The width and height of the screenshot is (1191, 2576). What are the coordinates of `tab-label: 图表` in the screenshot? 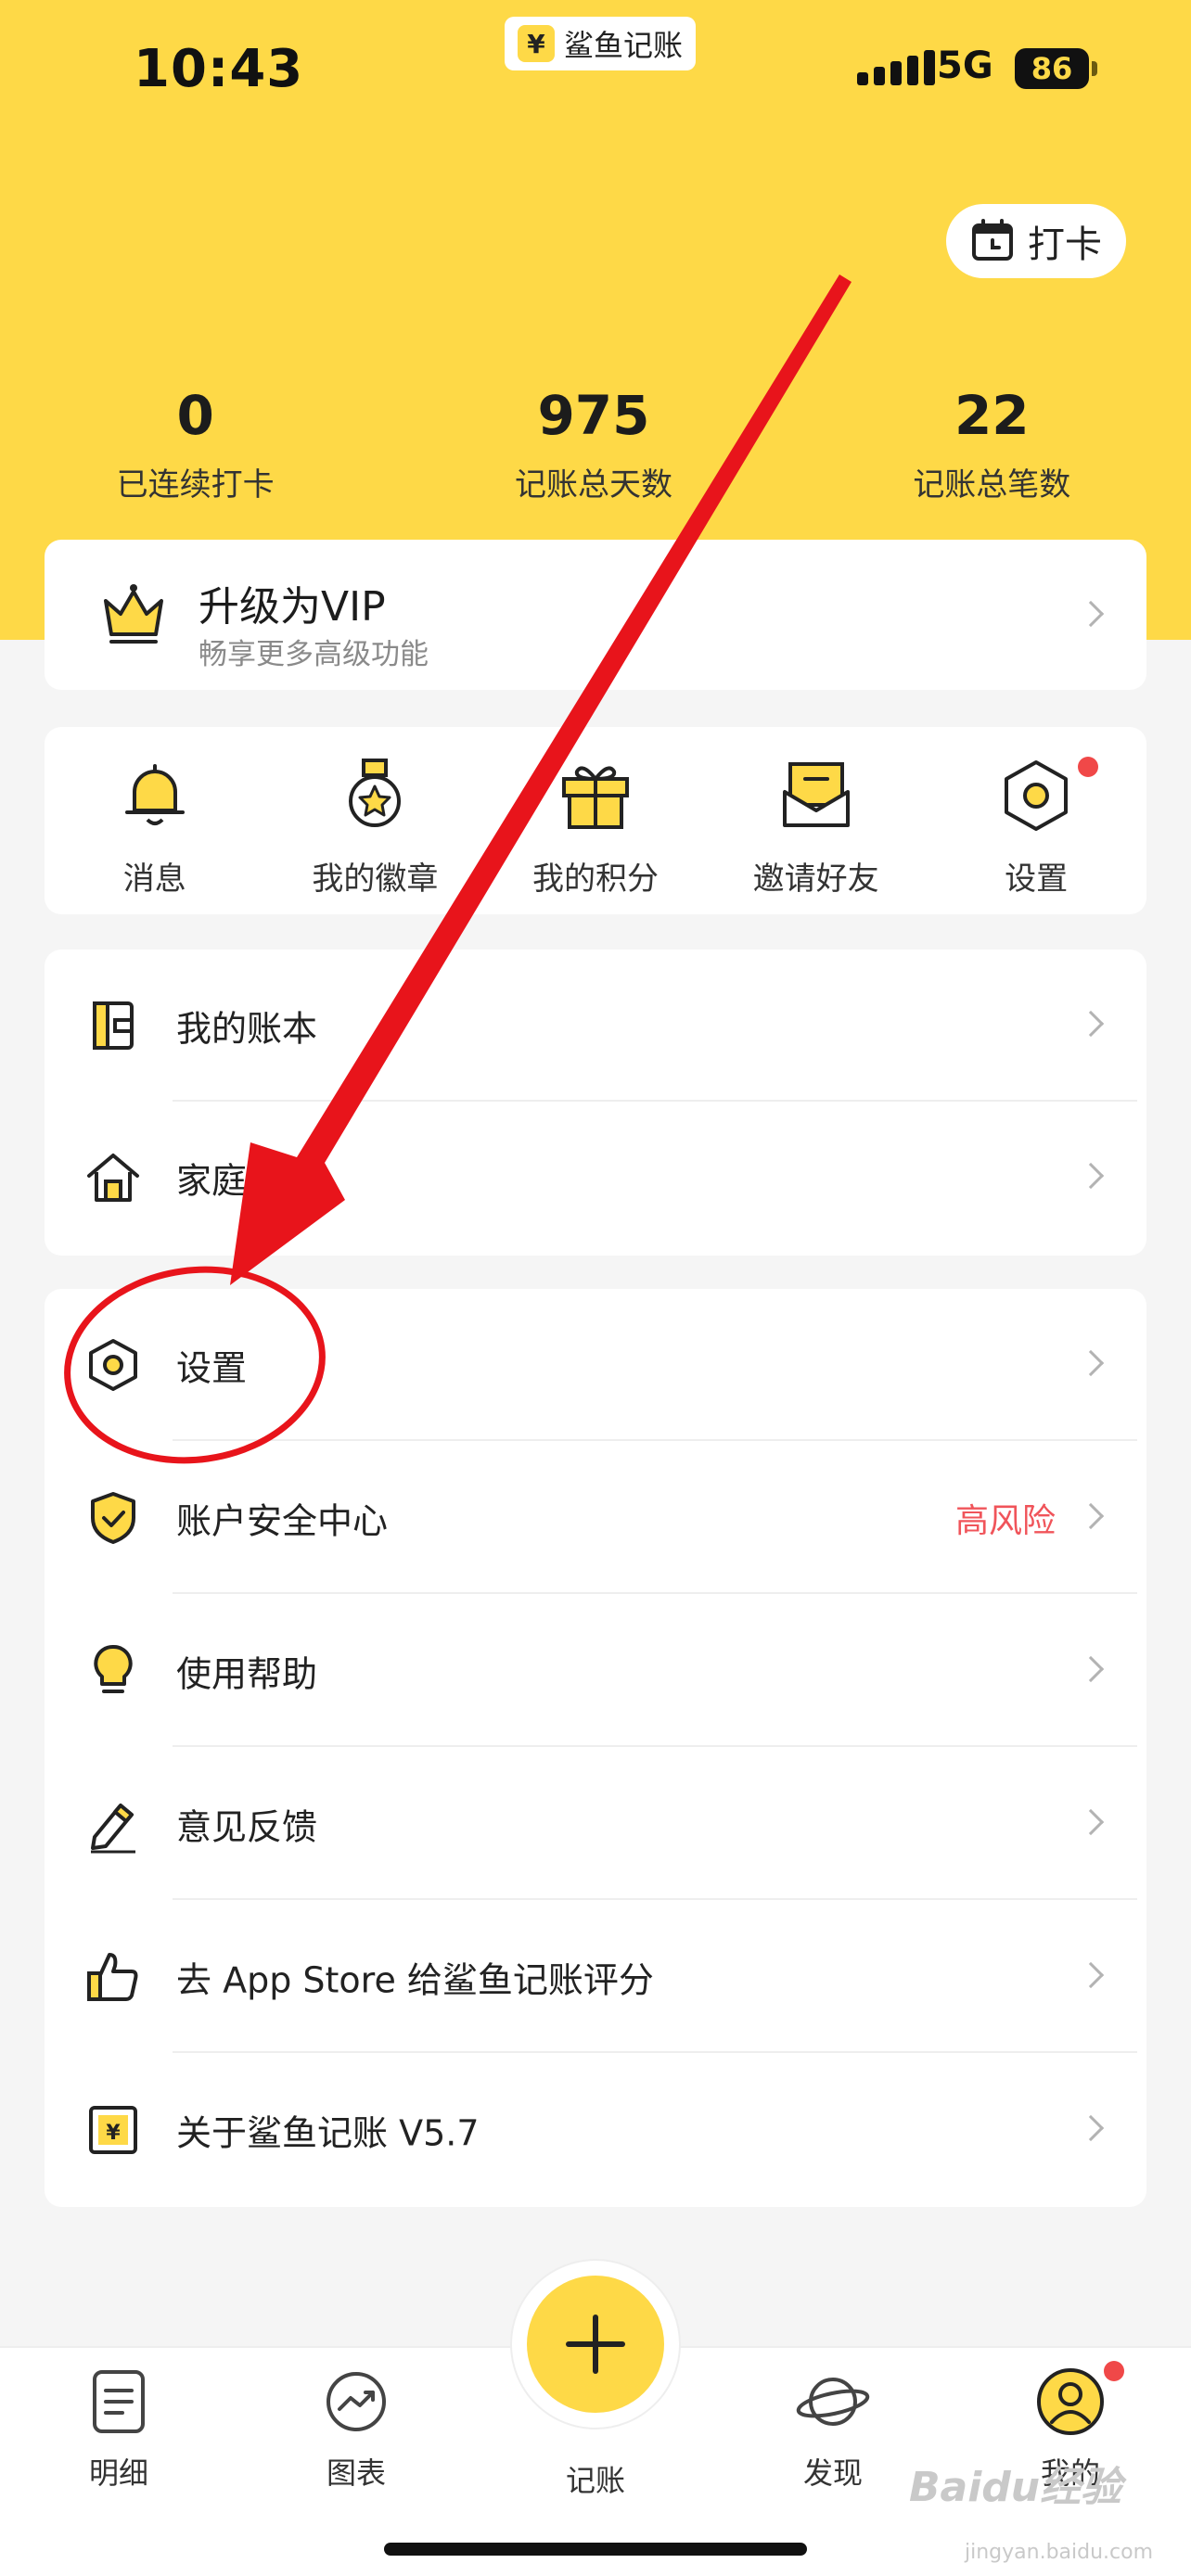 It's located at (356, 2473).